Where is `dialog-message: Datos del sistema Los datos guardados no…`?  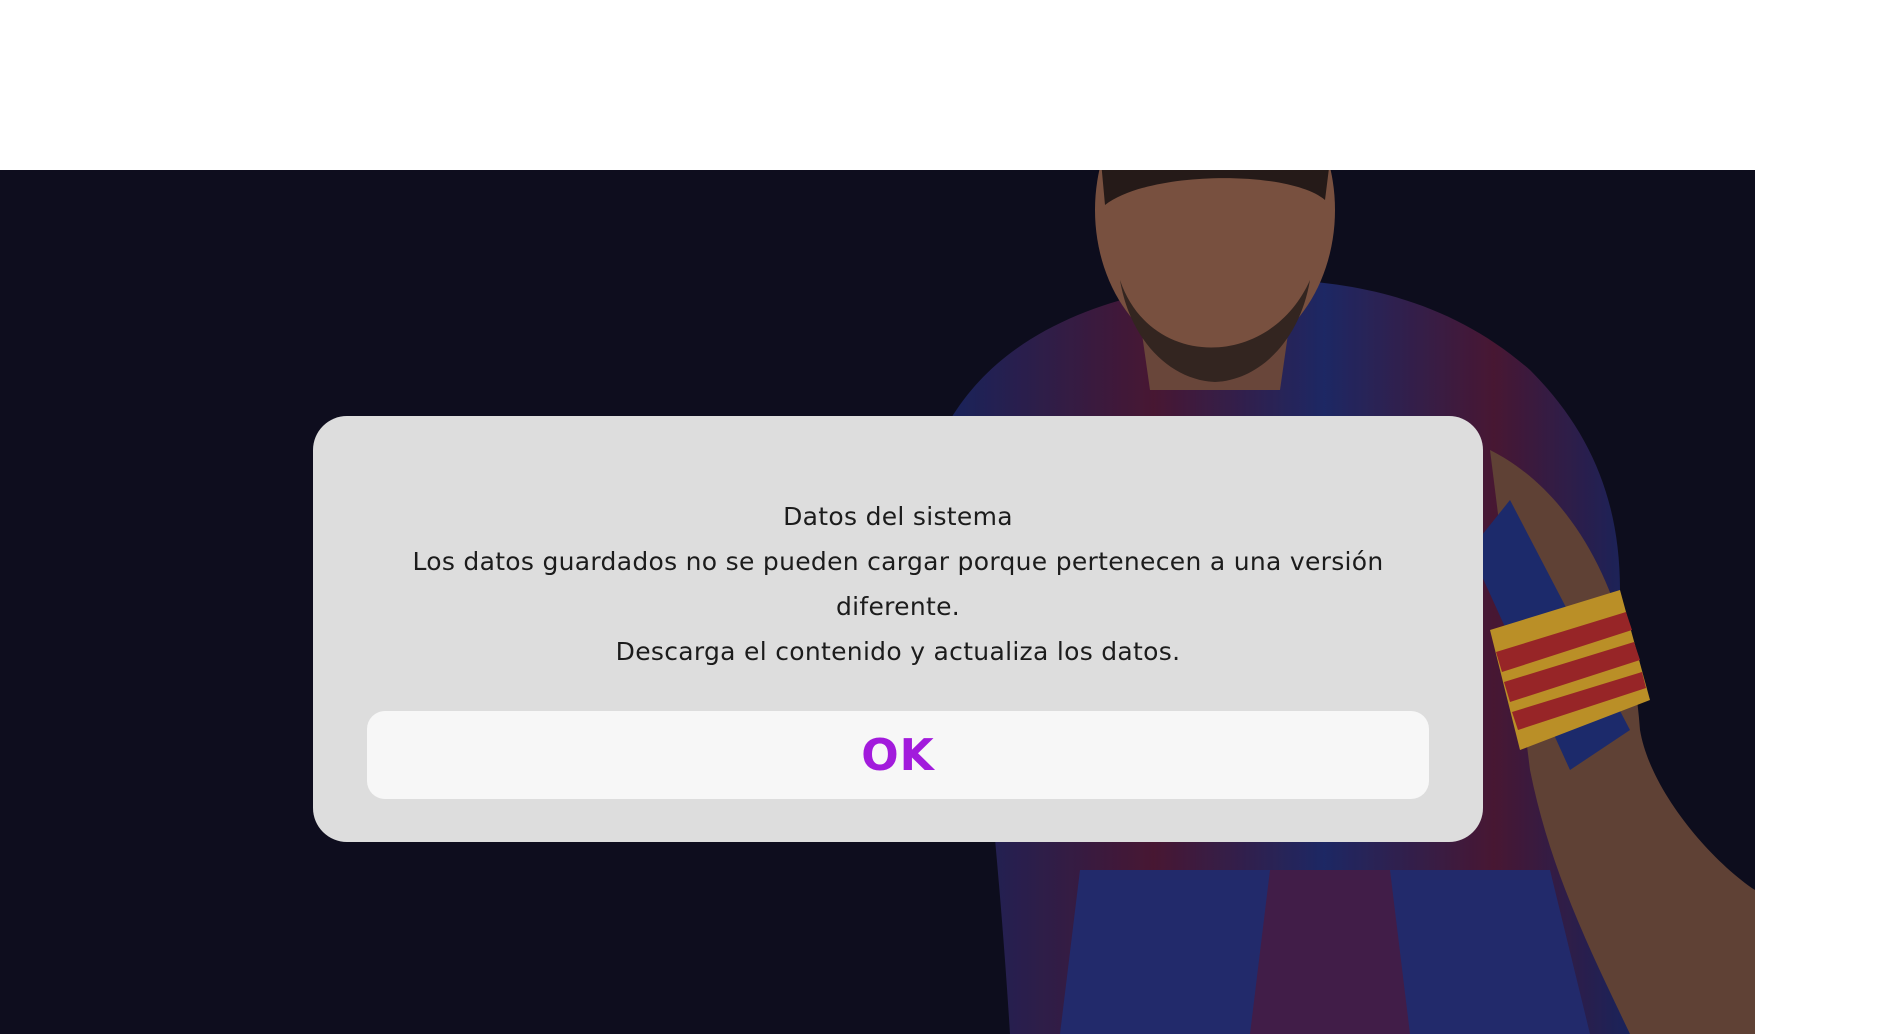
dialog-message: Datos del sistema Los datos guardados no… is located at coordinates (898, 584).